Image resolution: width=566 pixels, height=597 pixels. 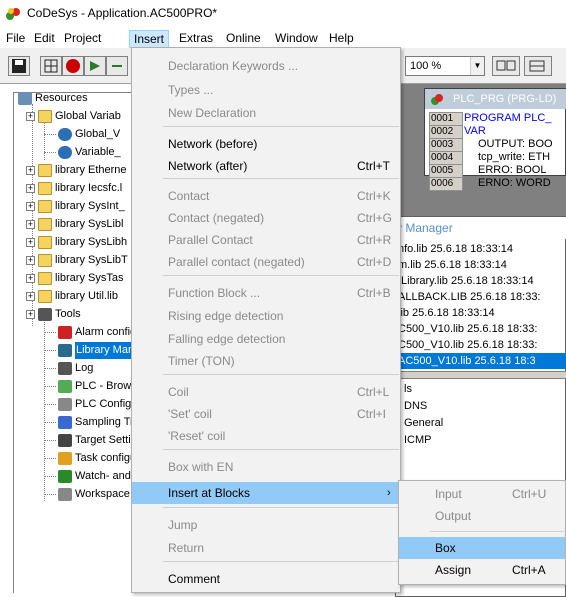 What do you see at coordinates (70, 134) in the screenshot?
I see `tree-item: Global_V` at bounding box center [70, 134].